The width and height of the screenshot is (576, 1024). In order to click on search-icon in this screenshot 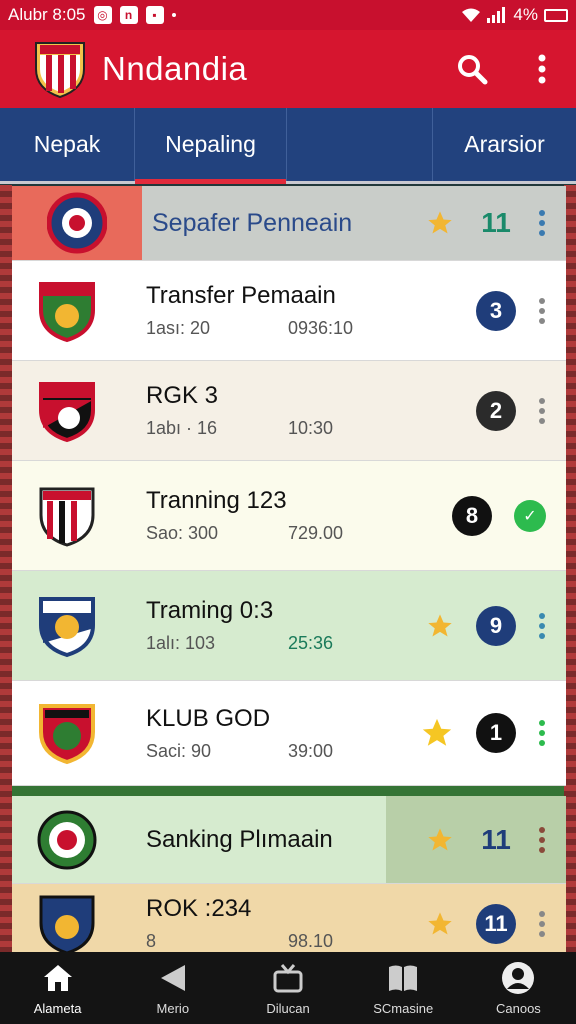, I will do `click(473, 70)`.